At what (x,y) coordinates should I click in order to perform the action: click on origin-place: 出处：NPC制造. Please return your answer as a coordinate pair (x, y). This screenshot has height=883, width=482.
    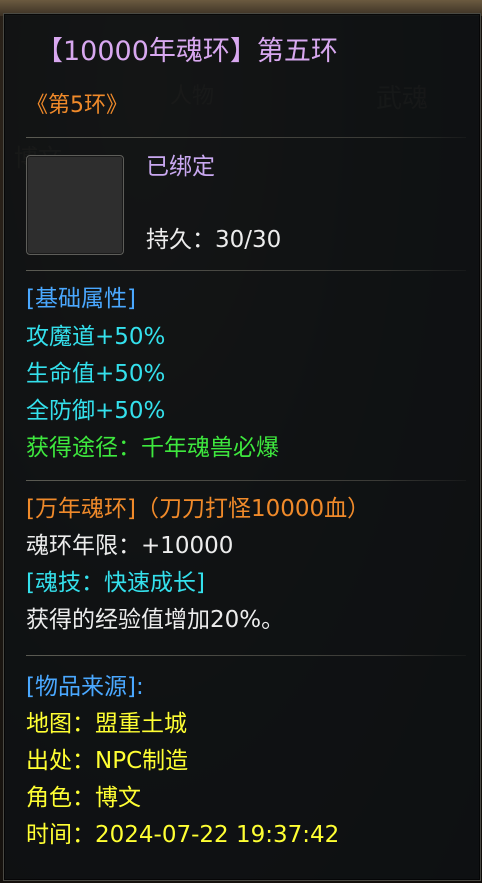
    Looking at the image, I should click on (107, 761).